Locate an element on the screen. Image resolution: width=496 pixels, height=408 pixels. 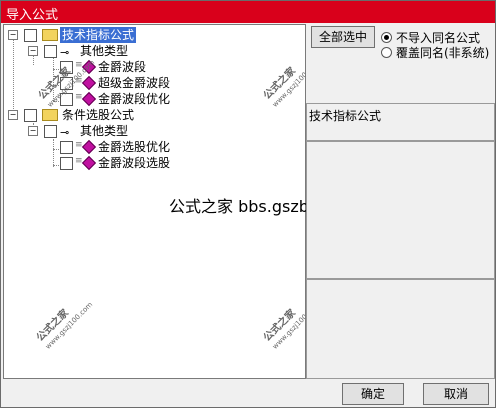
window-title: 导入公式 is located at coordinates (32, 15).